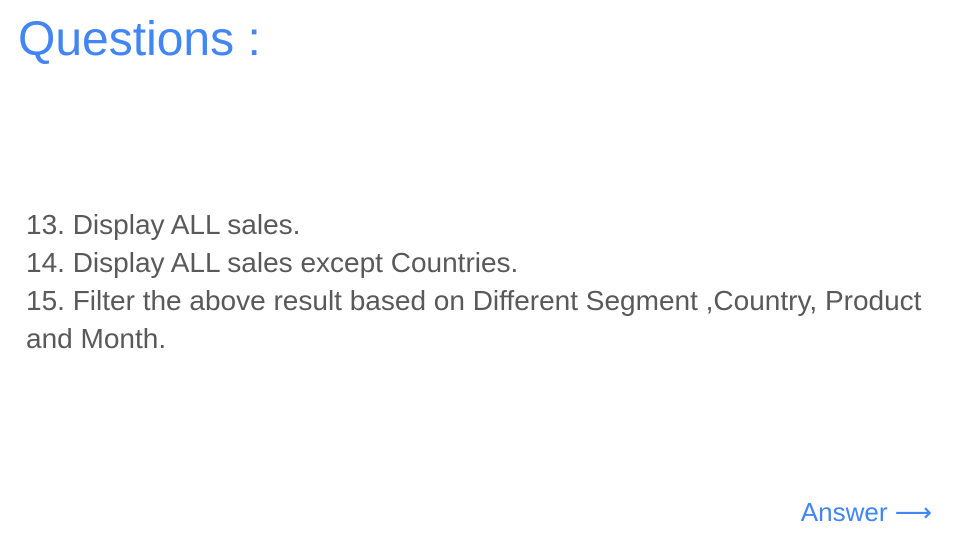 The height and width of the screenshot is (540, 960). I want to click on question-13: 13. Display ALL sales., so click(163, 224).